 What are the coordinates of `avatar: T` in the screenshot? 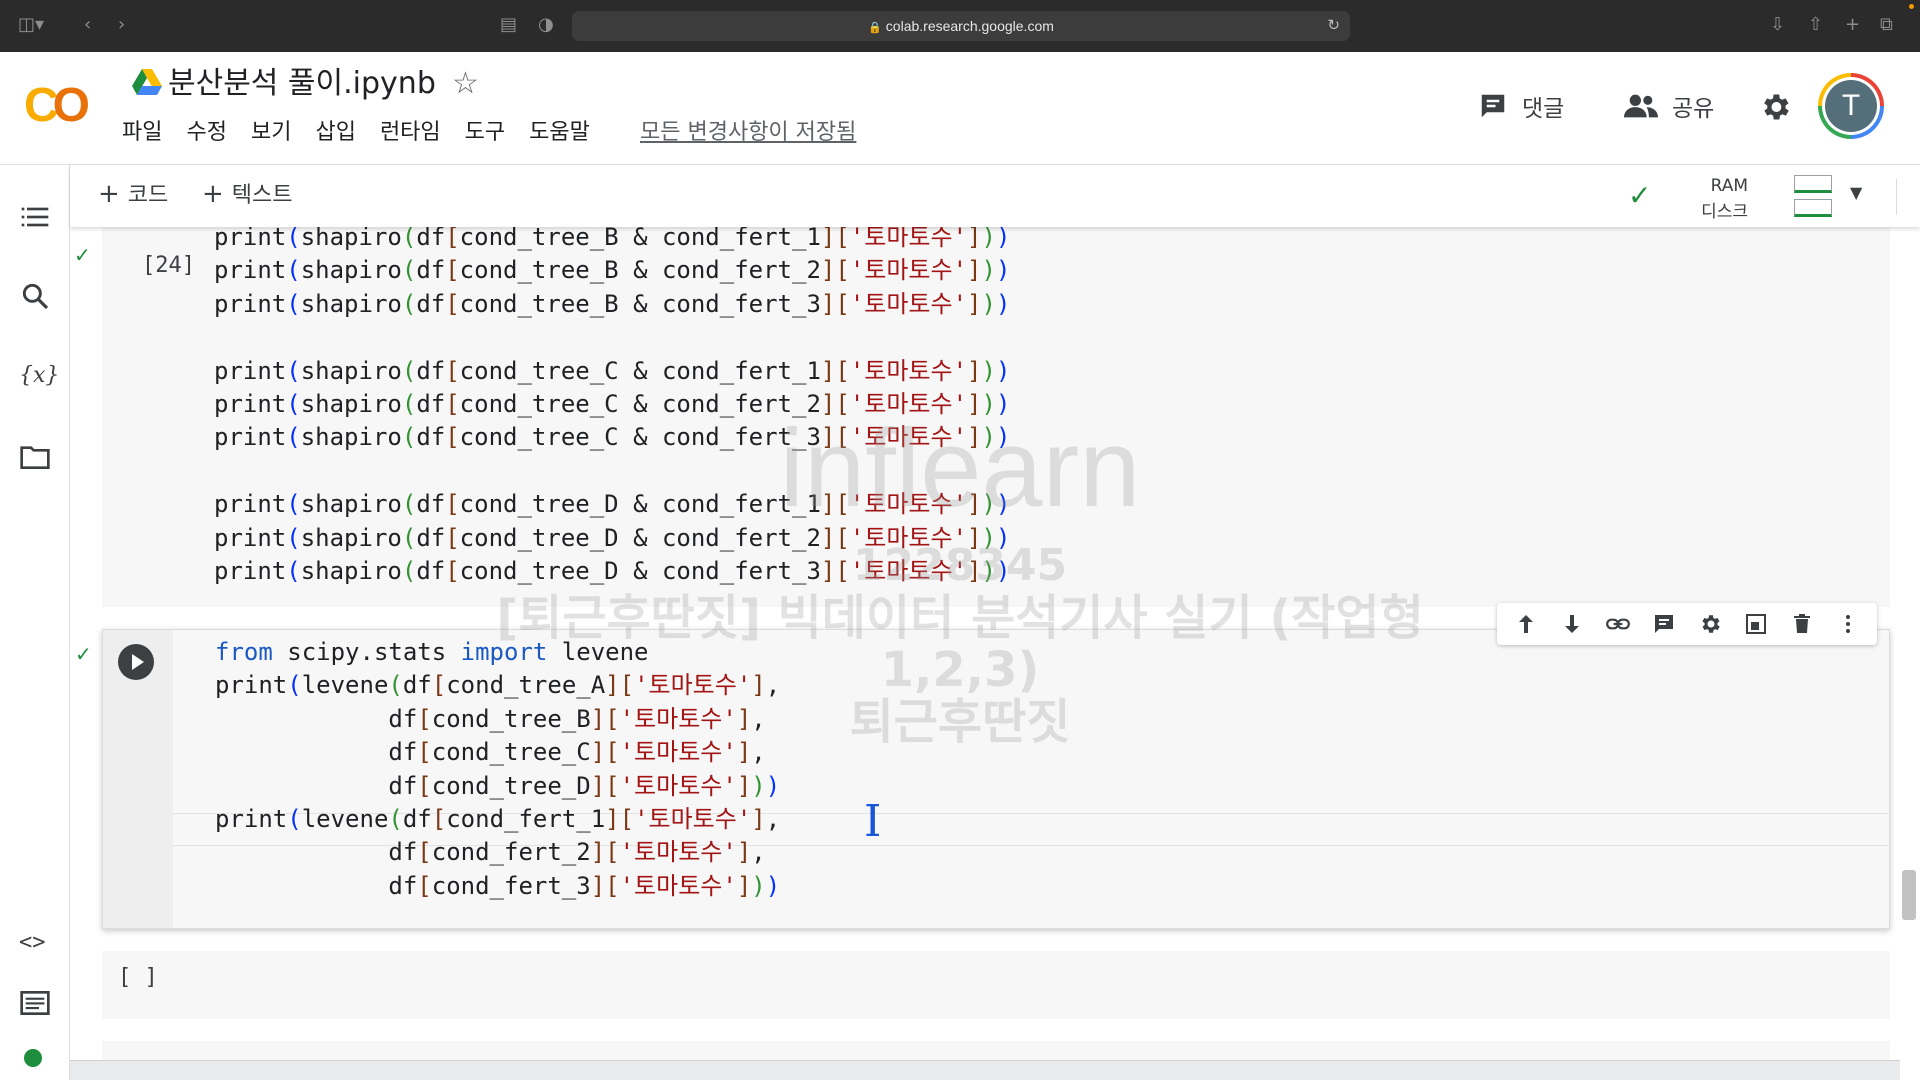 It's located at (1851, 106).